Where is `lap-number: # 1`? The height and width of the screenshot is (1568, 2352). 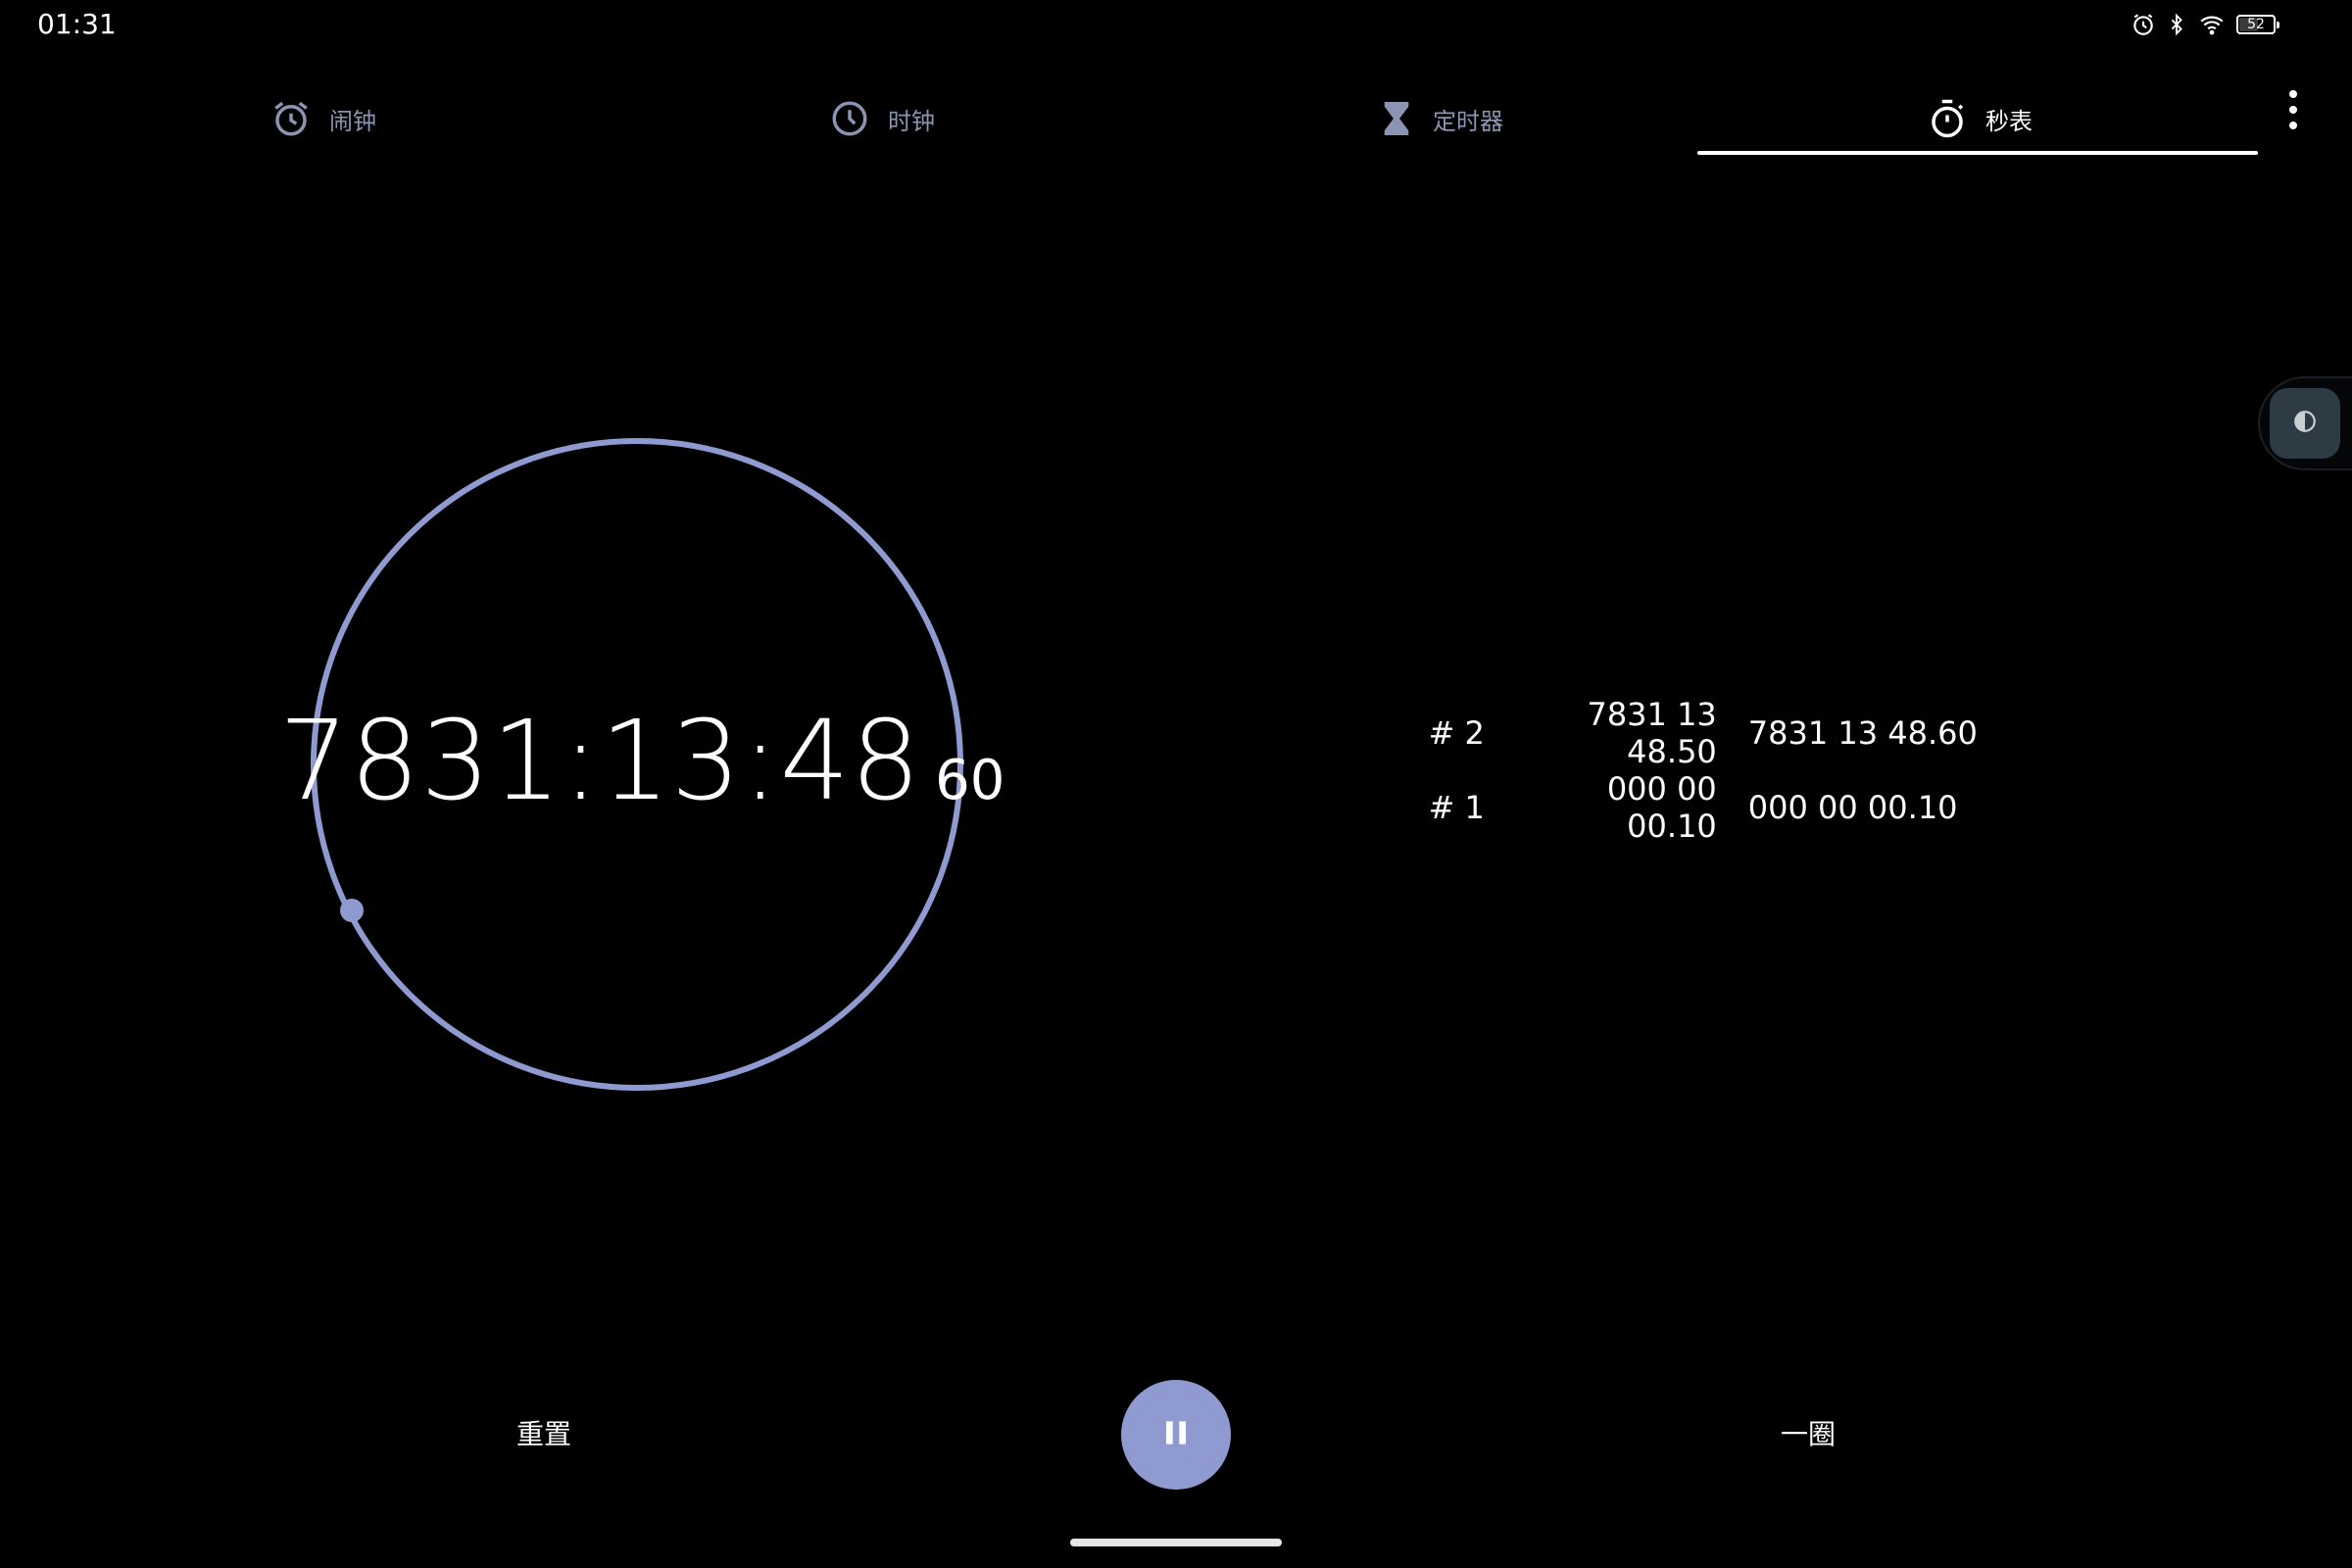 lap-number: # 1 is located at coordinates (1456, 807).